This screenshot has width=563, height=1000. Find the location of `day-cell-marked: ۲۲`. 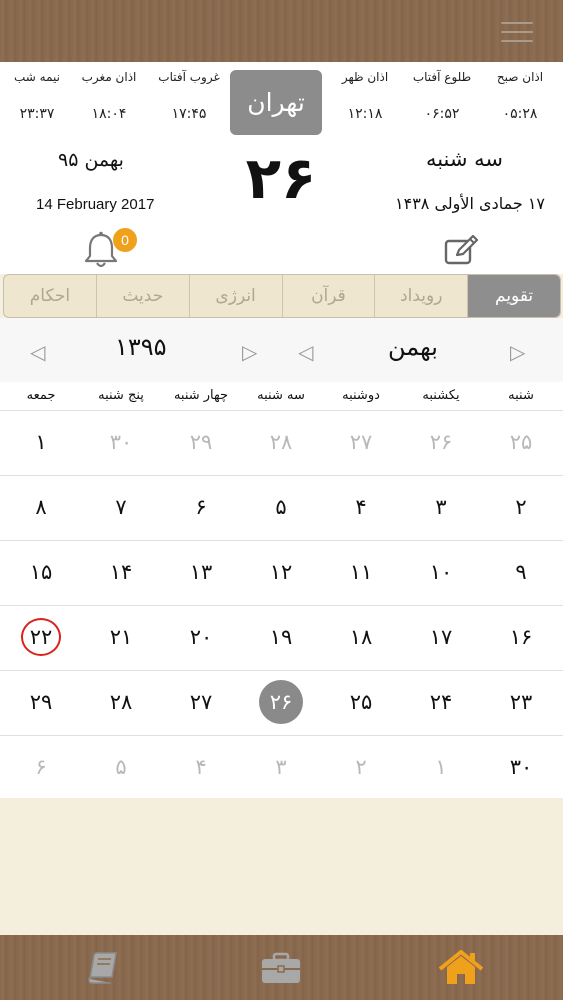

day-cell-marked: ۲۲ is located at coordinates (41, 637).